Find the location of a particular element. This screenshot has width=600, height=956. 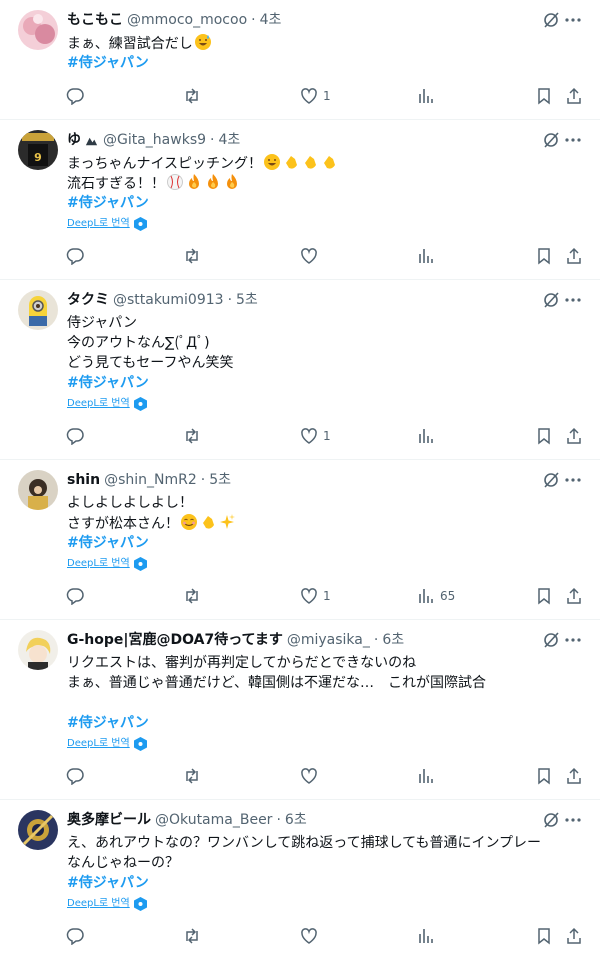

author-handle: @Gita_hawks9 is located at coordinates (154, 140).